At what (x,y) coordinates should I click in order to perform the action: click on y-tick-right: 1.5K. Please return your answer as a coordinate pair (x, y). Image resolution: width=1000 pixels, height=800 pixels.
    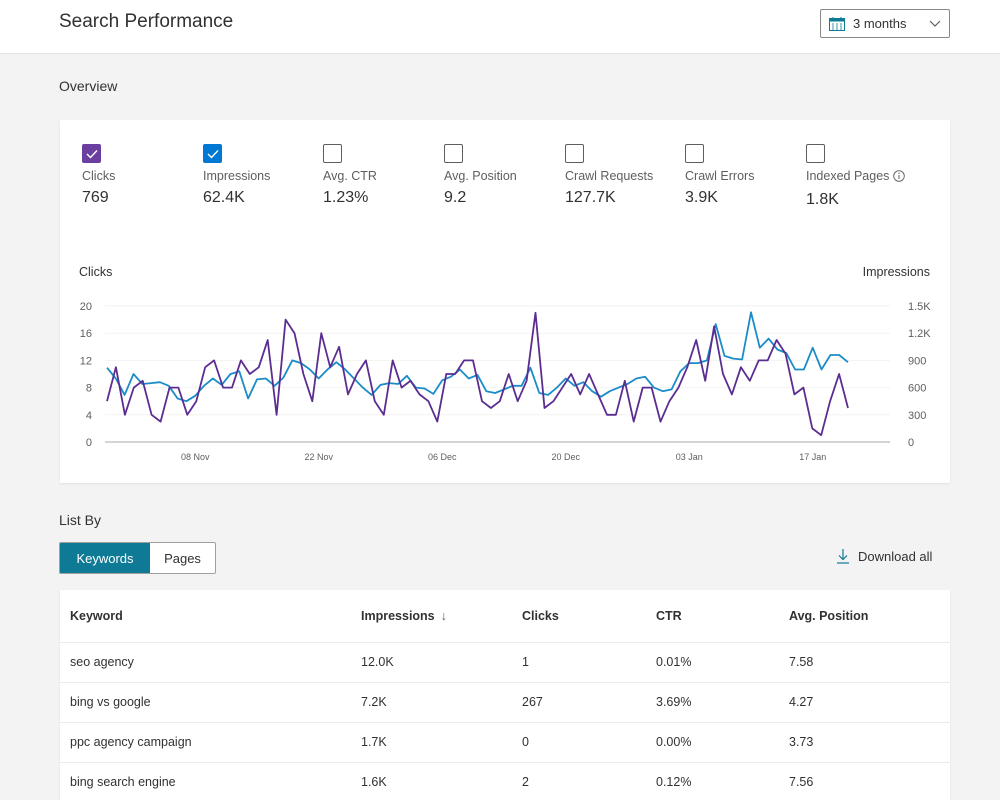
    Looking at the image, I should click on (919, 307).